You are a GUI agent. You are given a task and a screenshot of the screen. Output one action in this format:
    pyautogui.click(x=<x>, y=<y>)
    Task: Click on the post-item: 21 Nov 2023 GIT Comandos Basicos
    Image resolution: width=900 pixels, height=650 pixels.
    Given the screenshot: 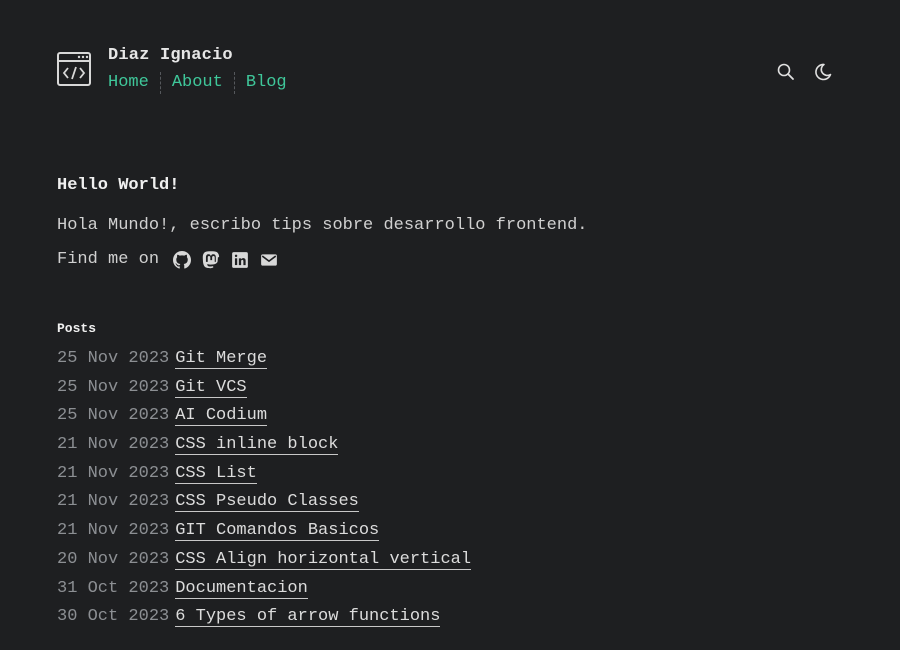 What is the action you would take?
    pyautogui.click(x=264, y=535)
    